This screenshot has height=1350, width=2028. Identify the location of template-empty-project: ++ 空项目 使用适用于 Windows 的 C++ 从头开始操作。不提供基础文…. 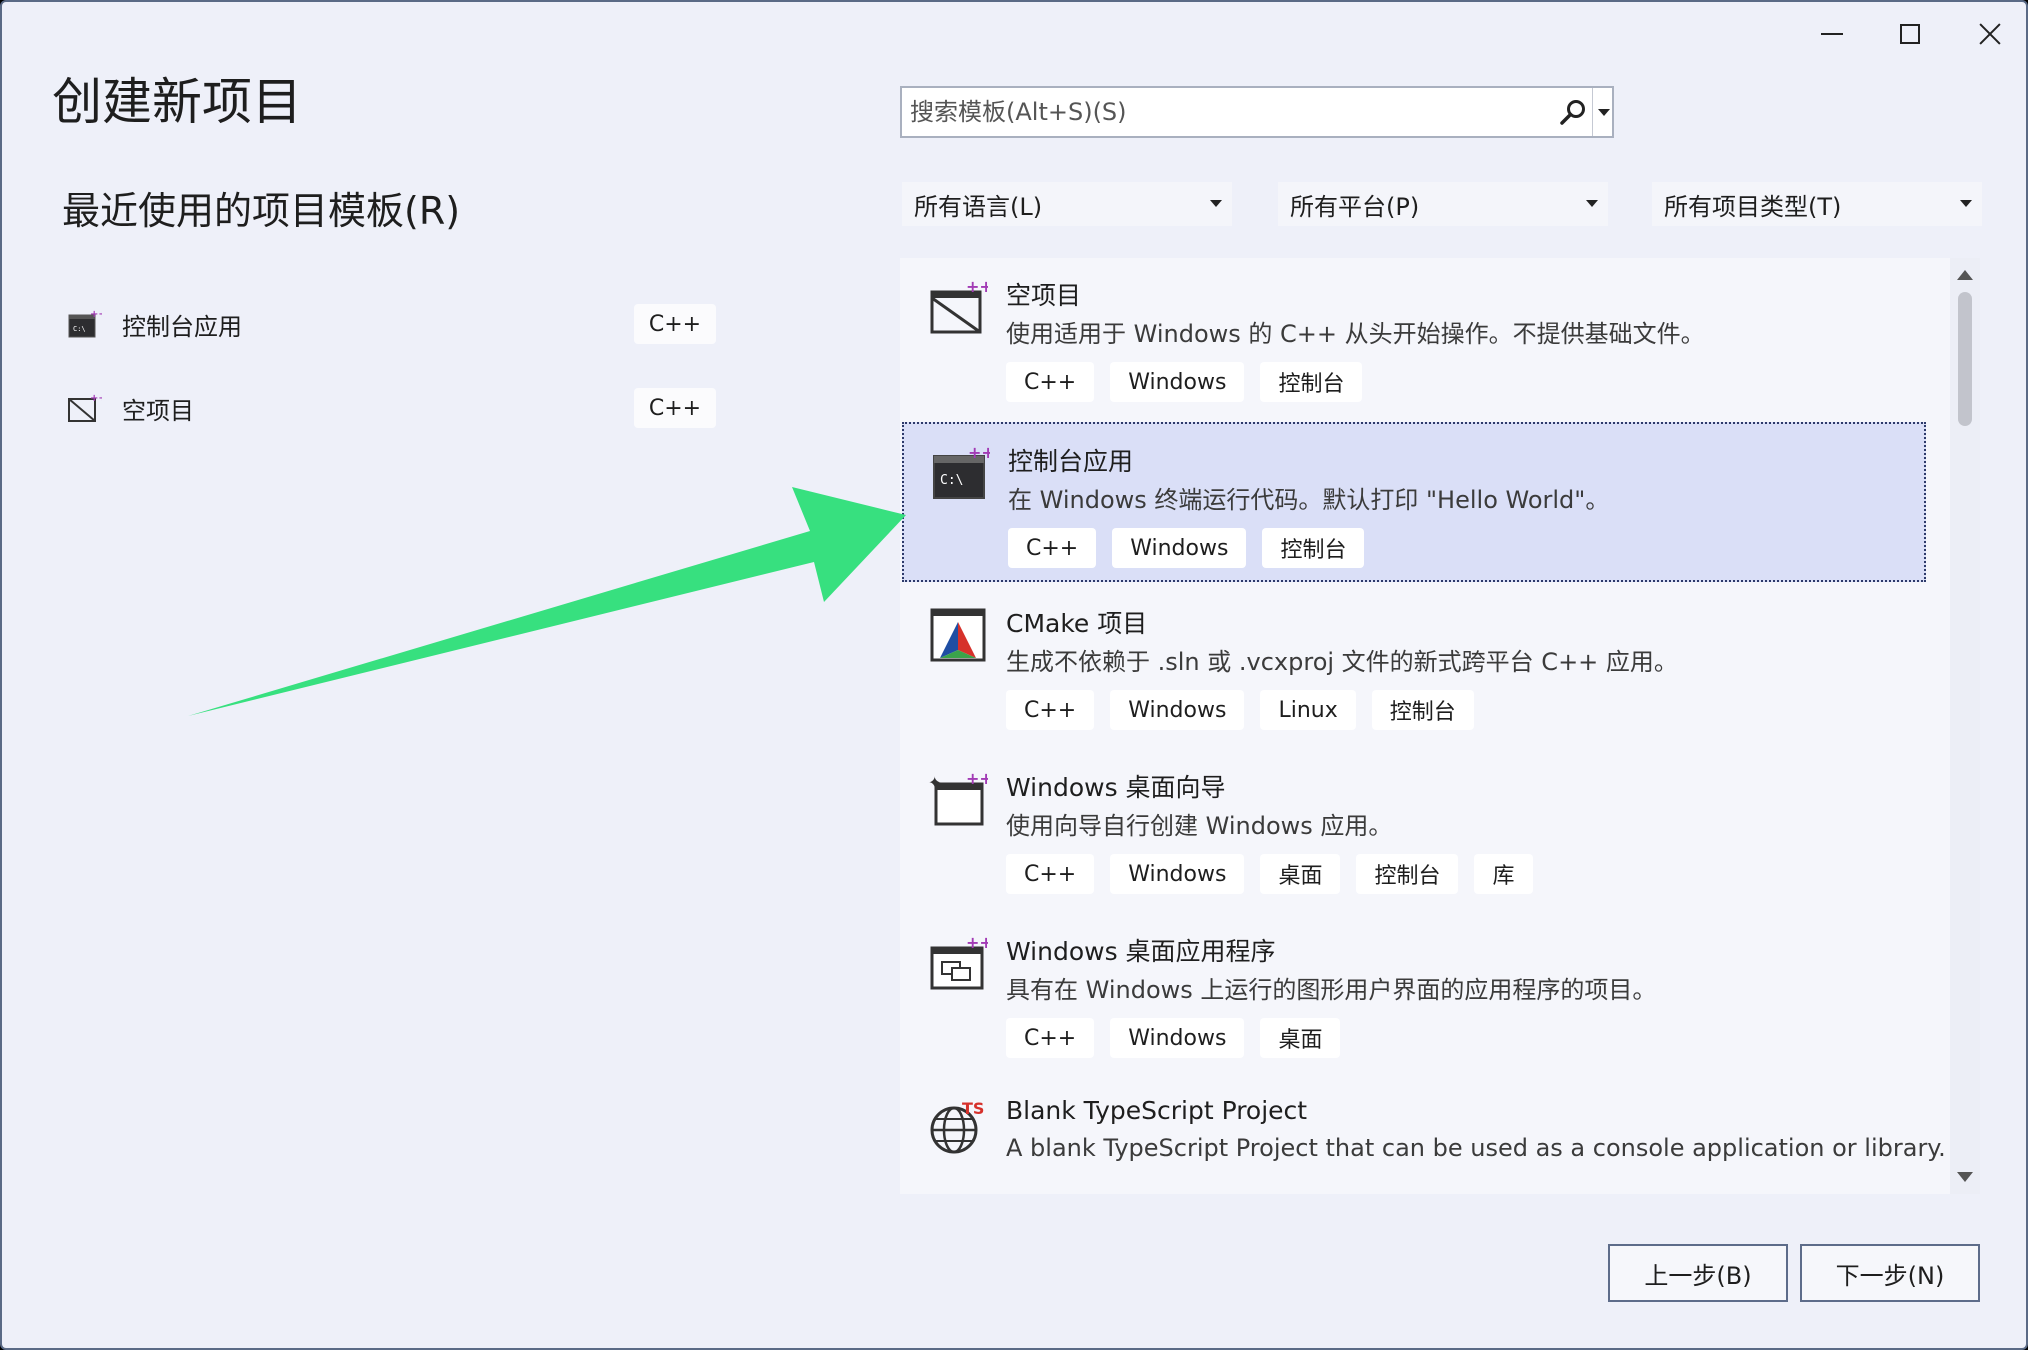
(1414, 338).